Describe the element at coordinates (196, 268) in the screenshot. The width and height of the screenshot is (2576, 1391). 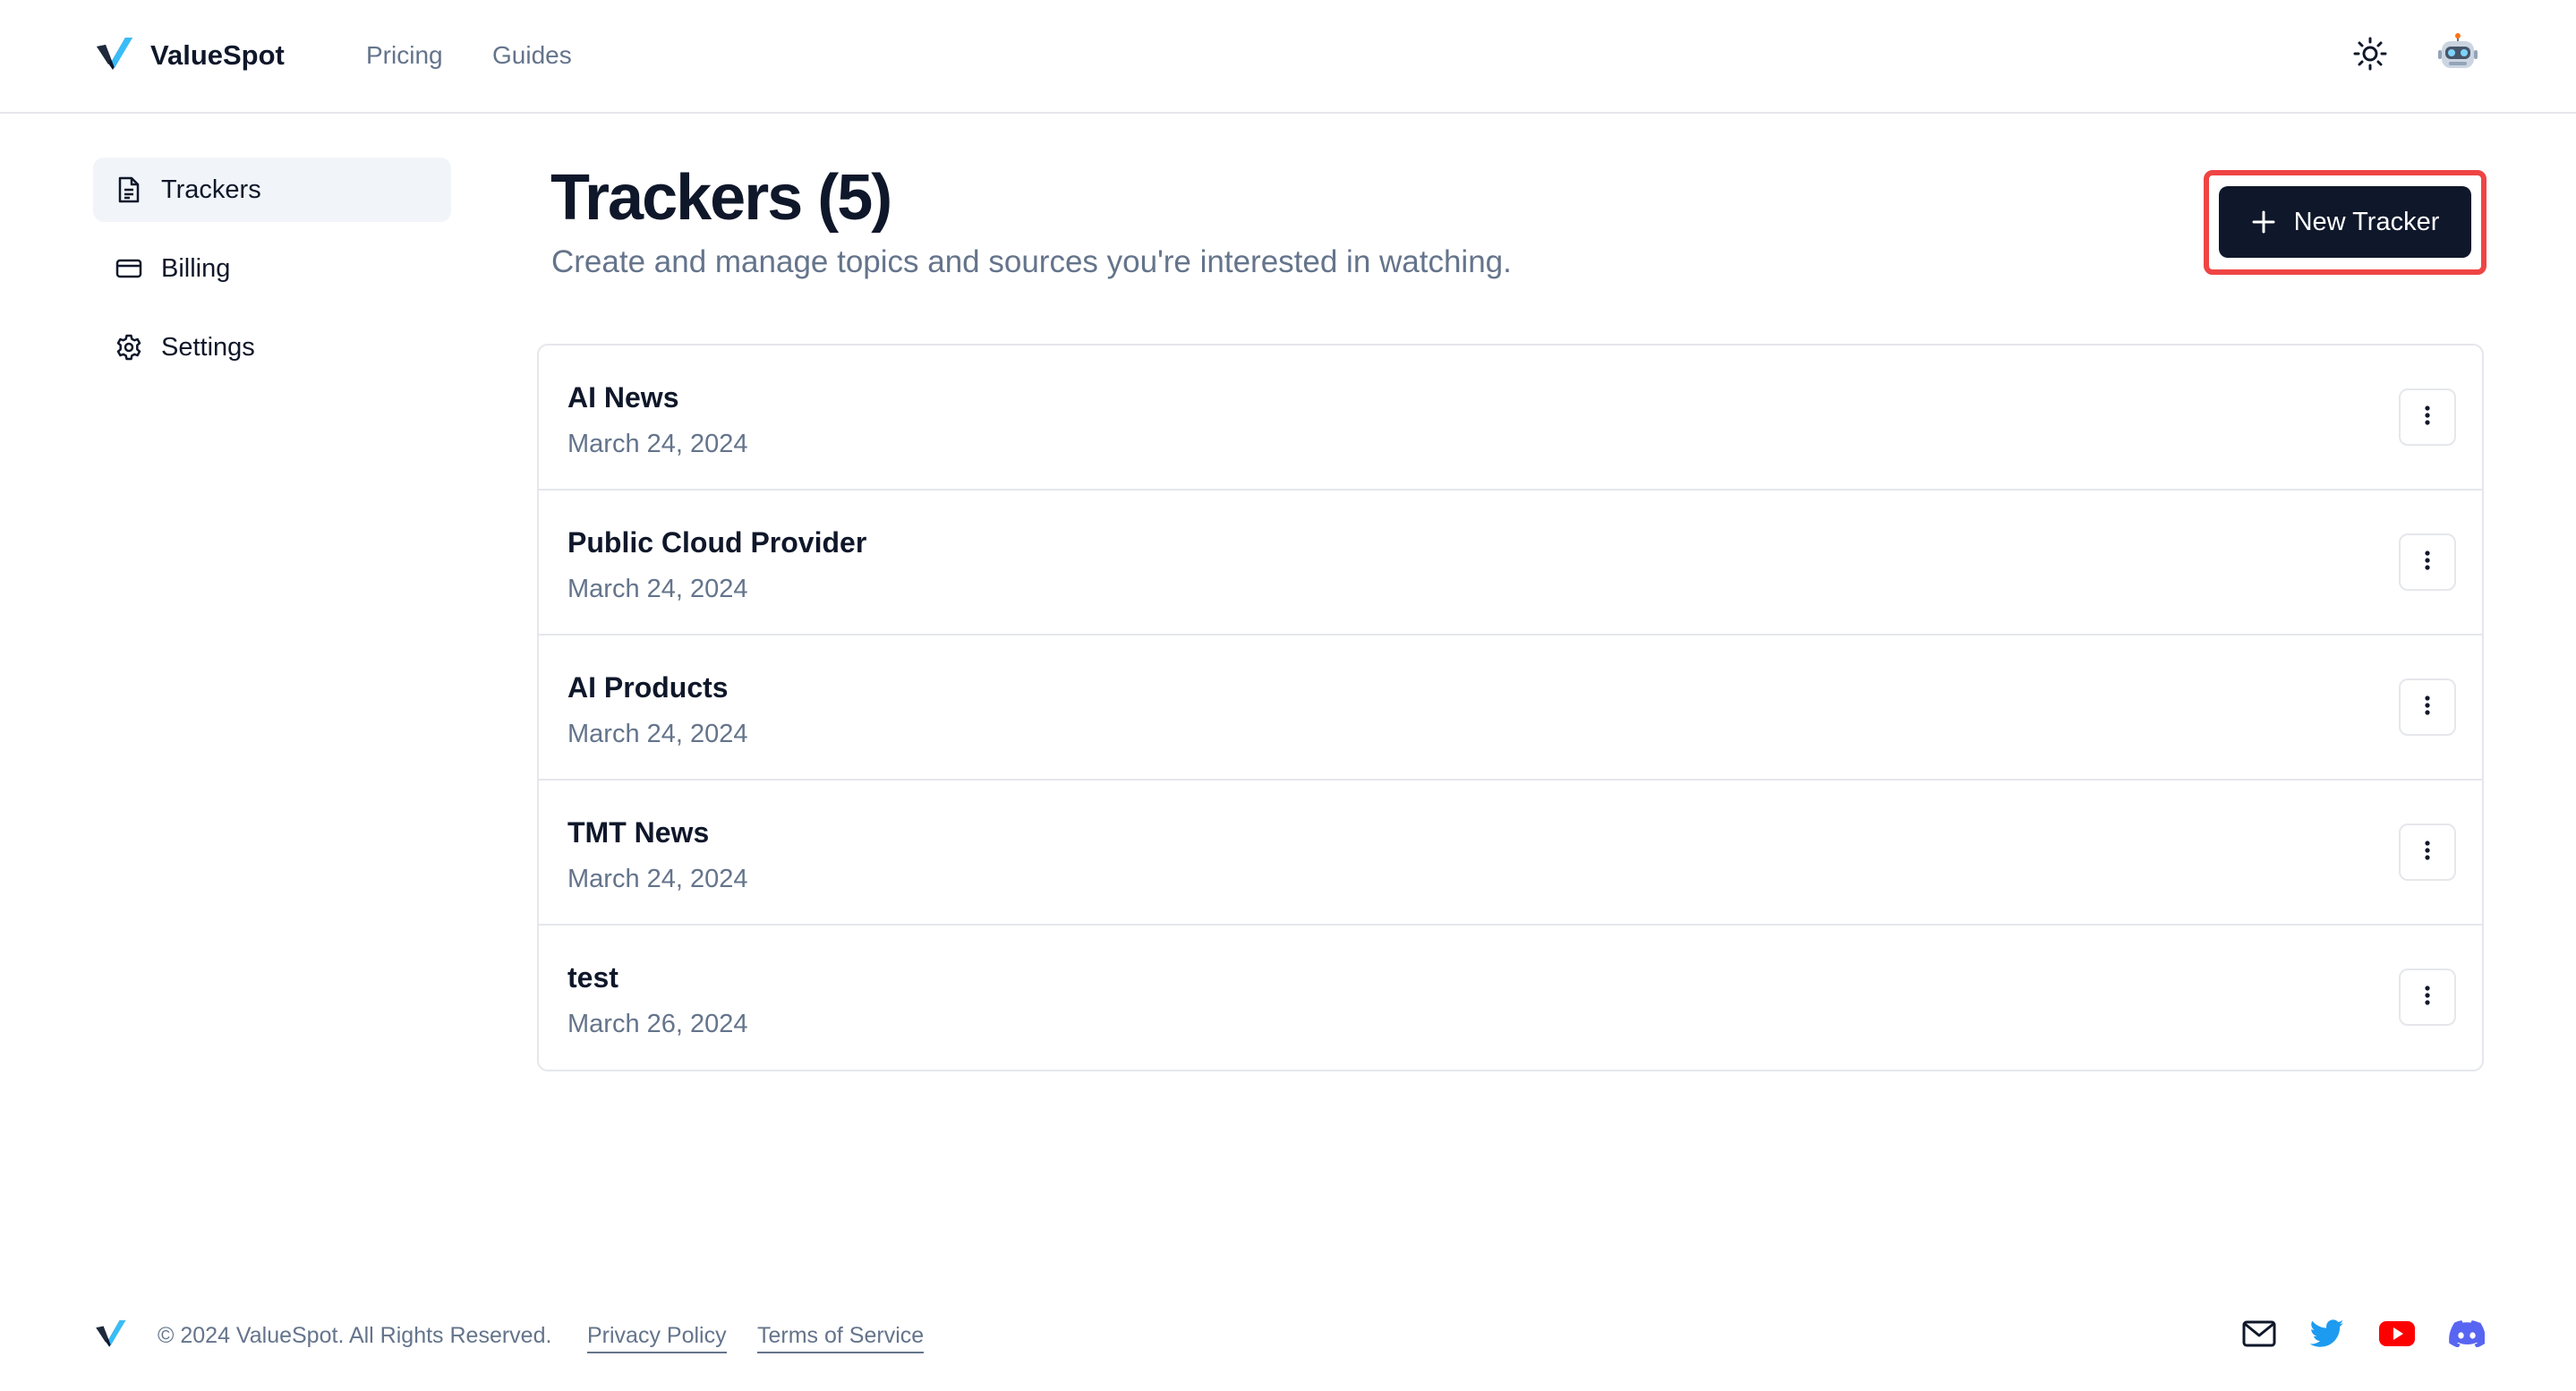
I see `sidebar-item-label: Billing` at that location.